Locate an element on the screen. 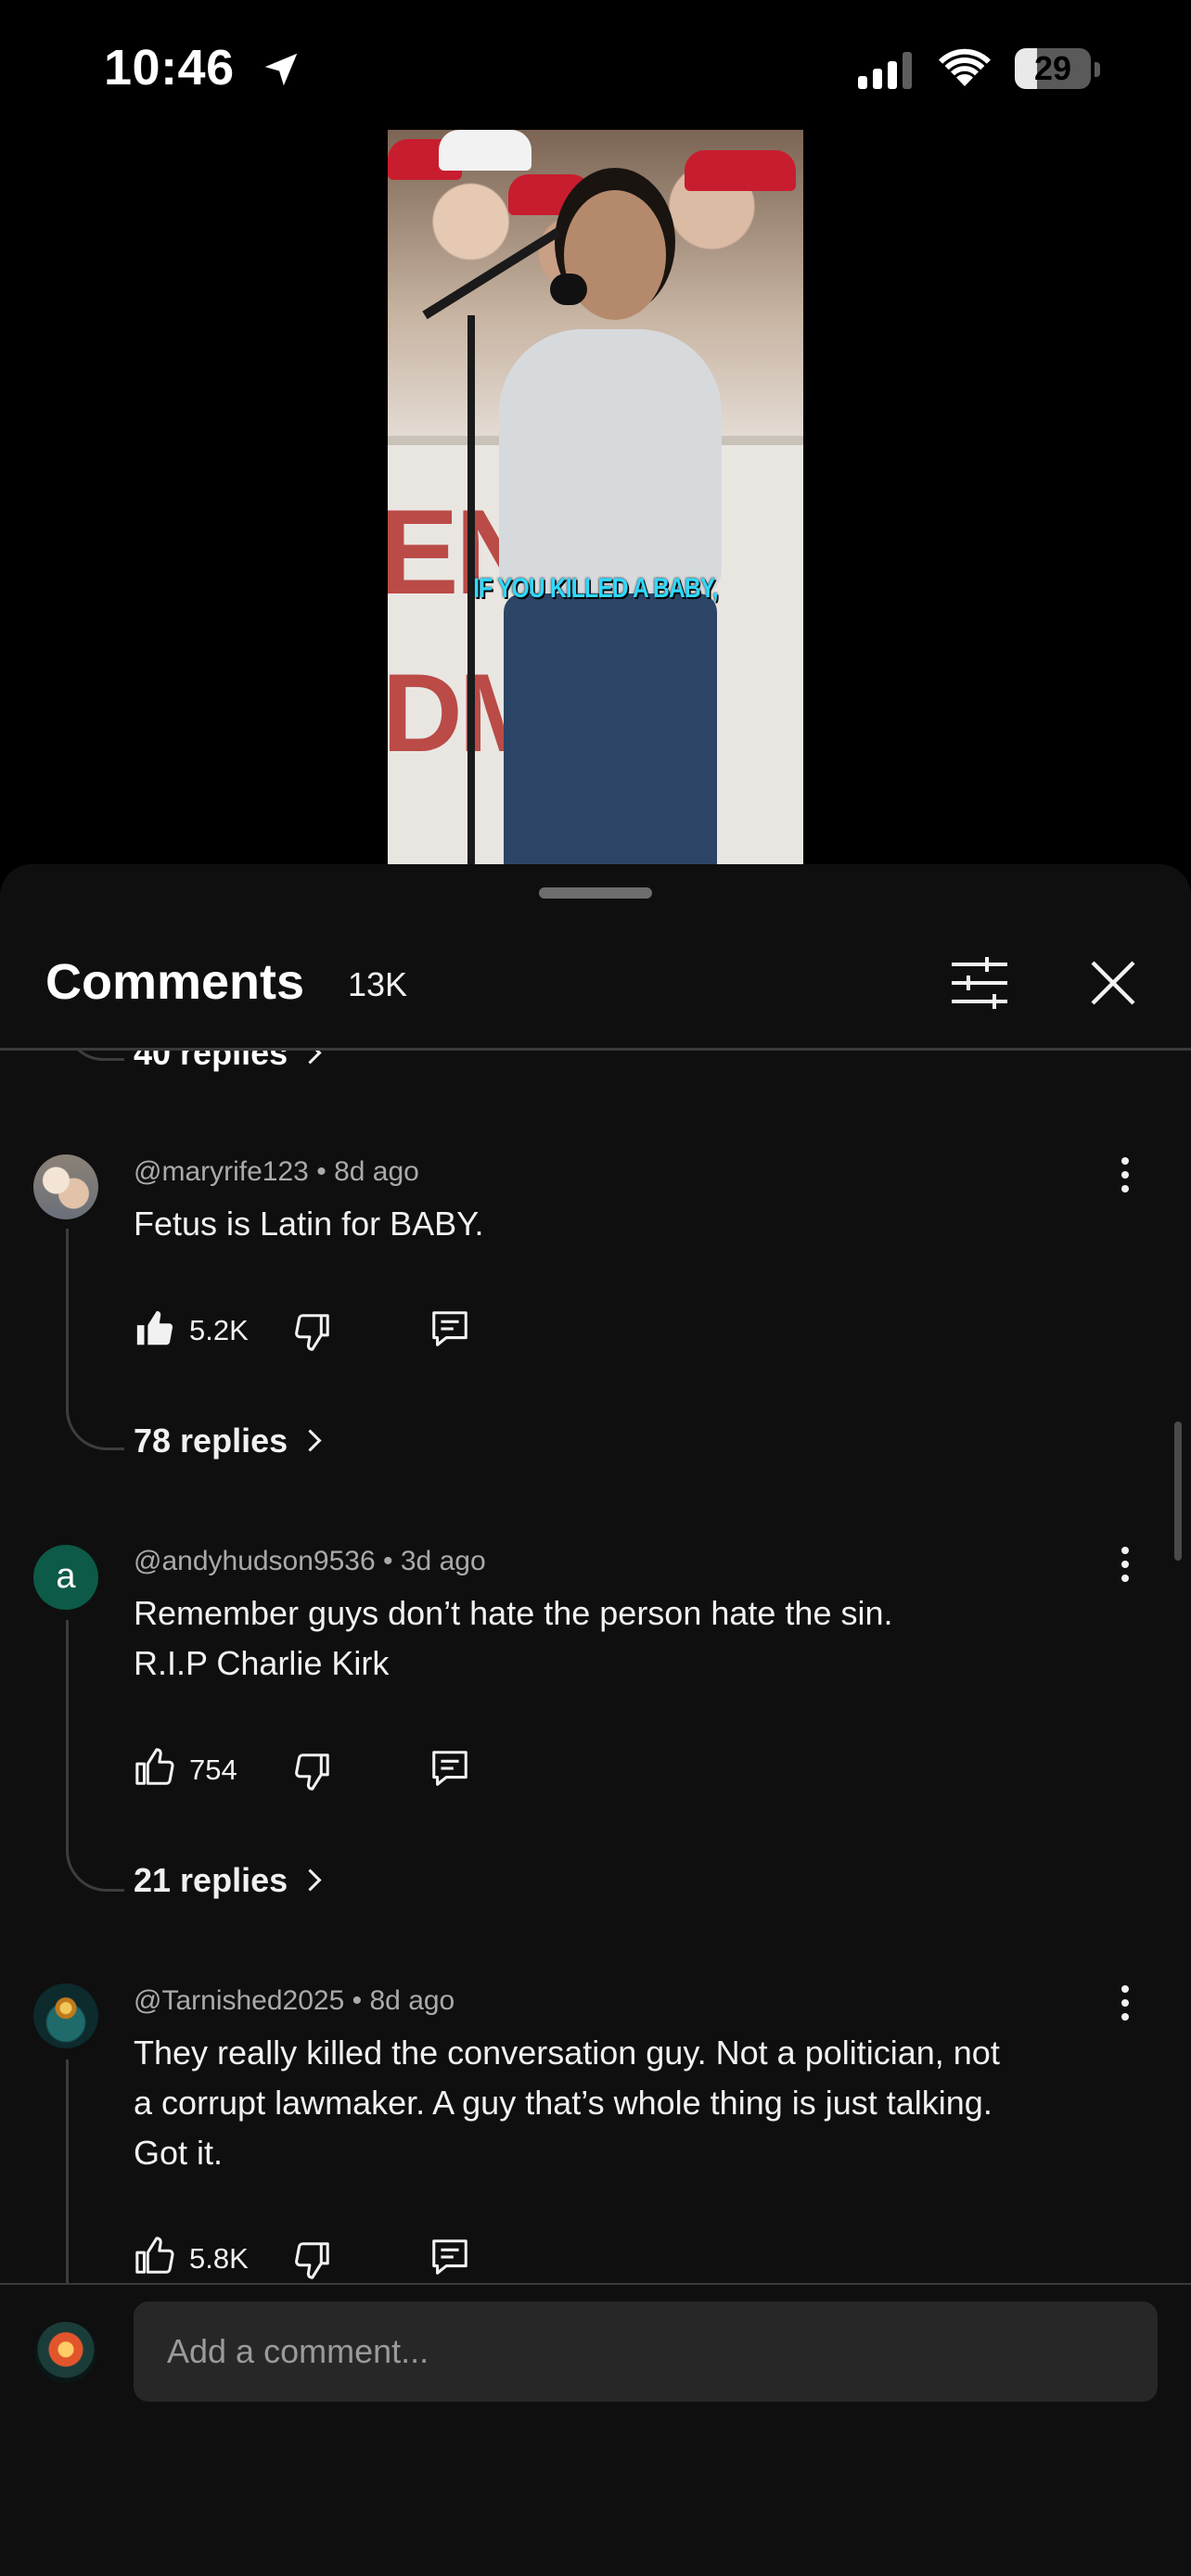 Image resolution: width=1191 pixels, height=2576 pixels. like-count: 754 is located at coordinates (213, 1769).